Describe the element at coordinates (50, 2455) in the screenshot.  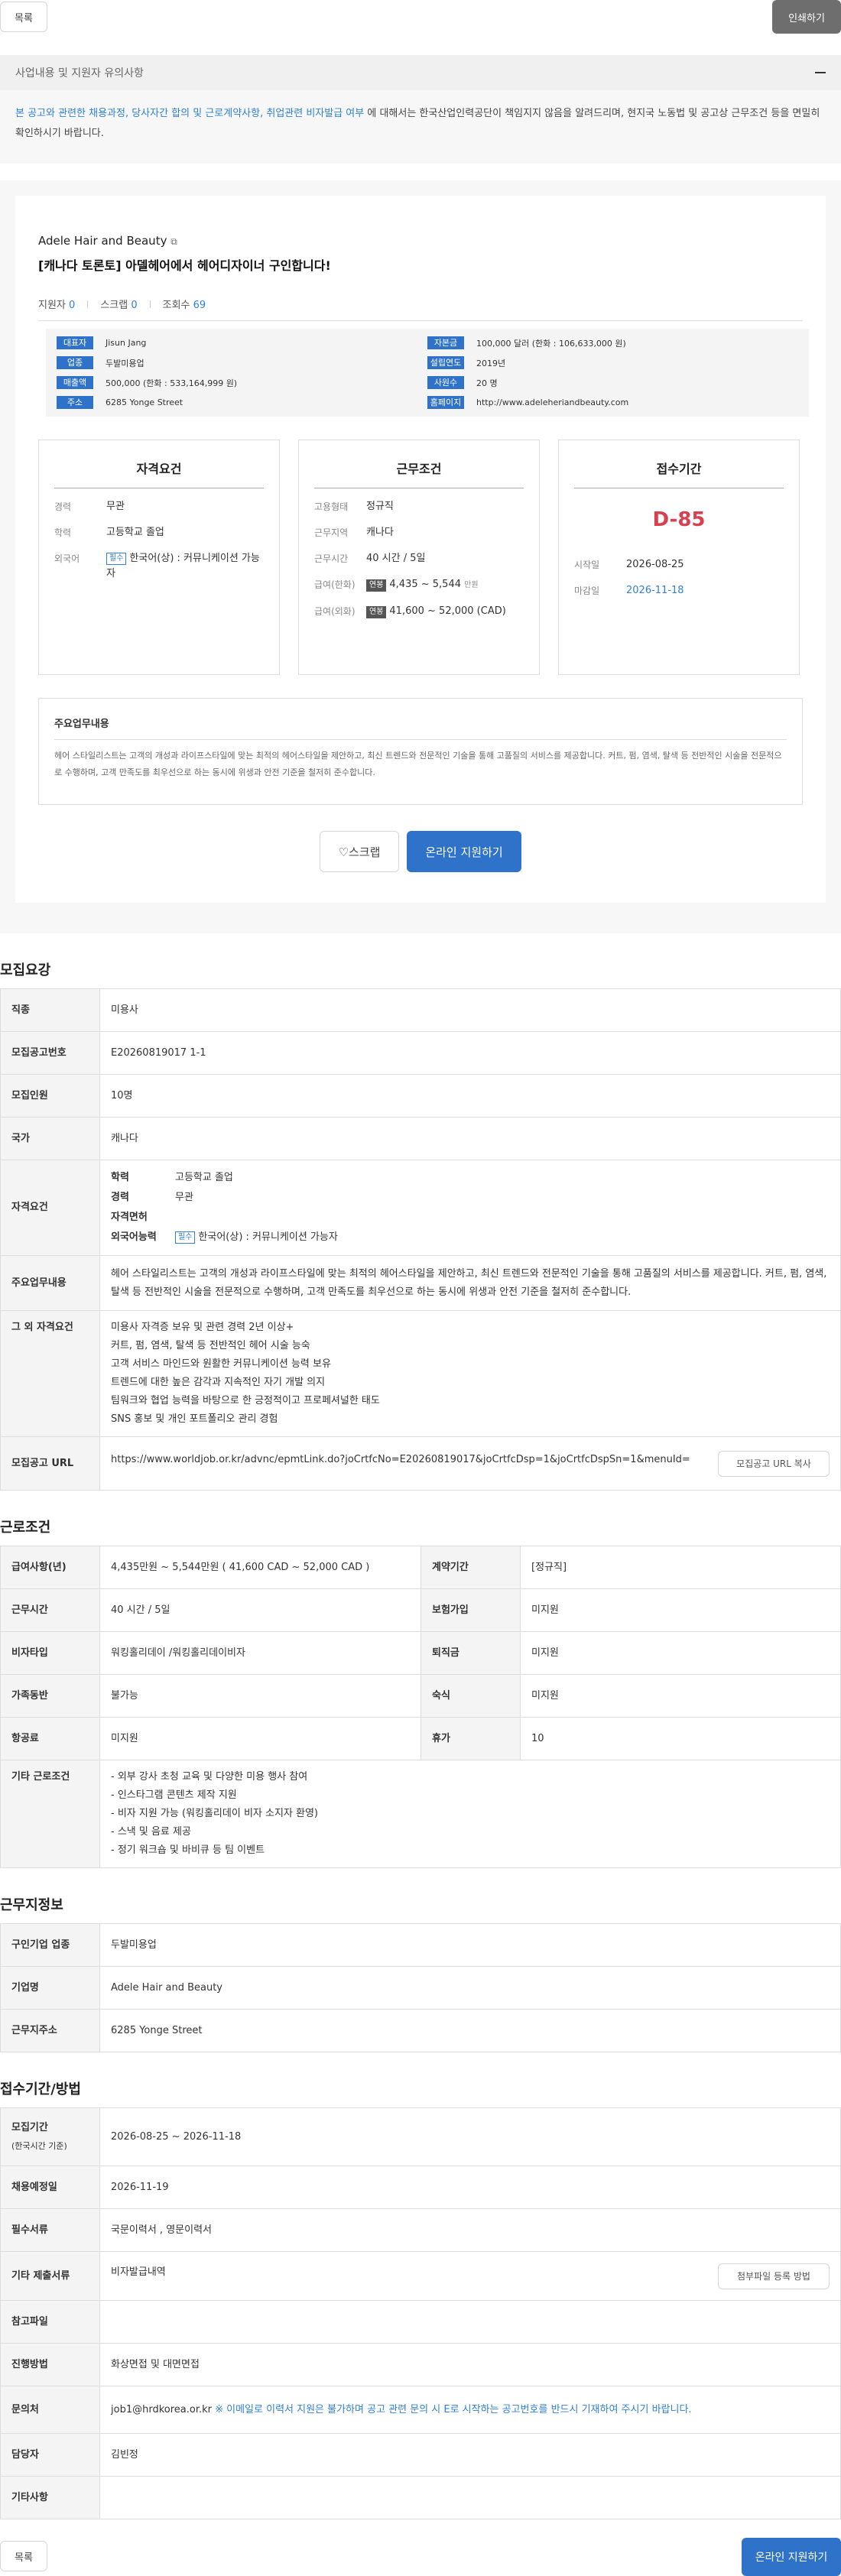
I see `table-label-cell: 담당자` at that location.